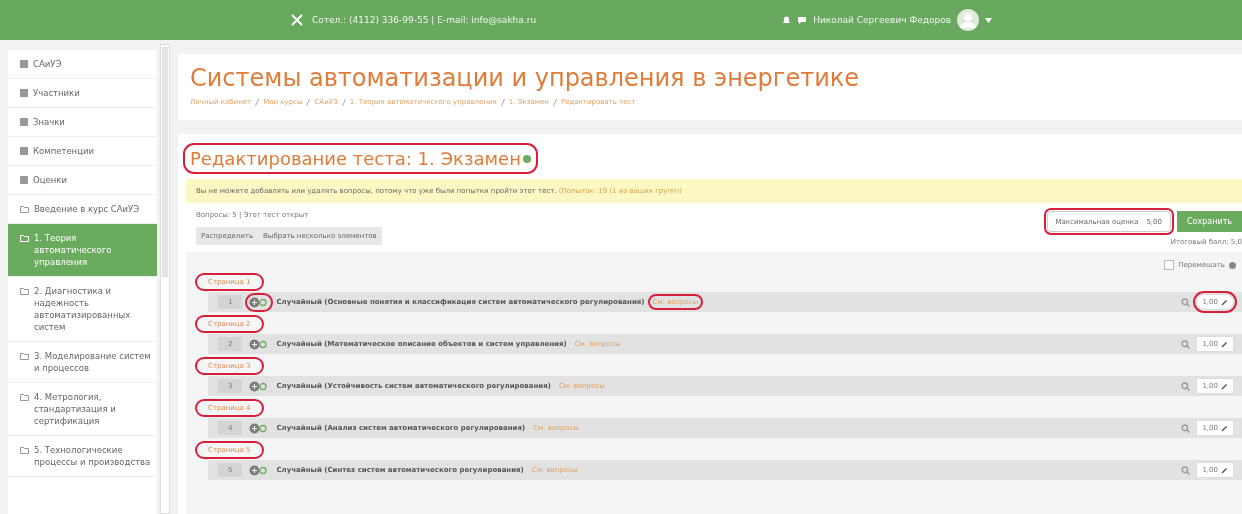 The image size is (1242, 514). Describe the element at coordinates (297, 20) in the screenshot. I see `close-icon` at that location.